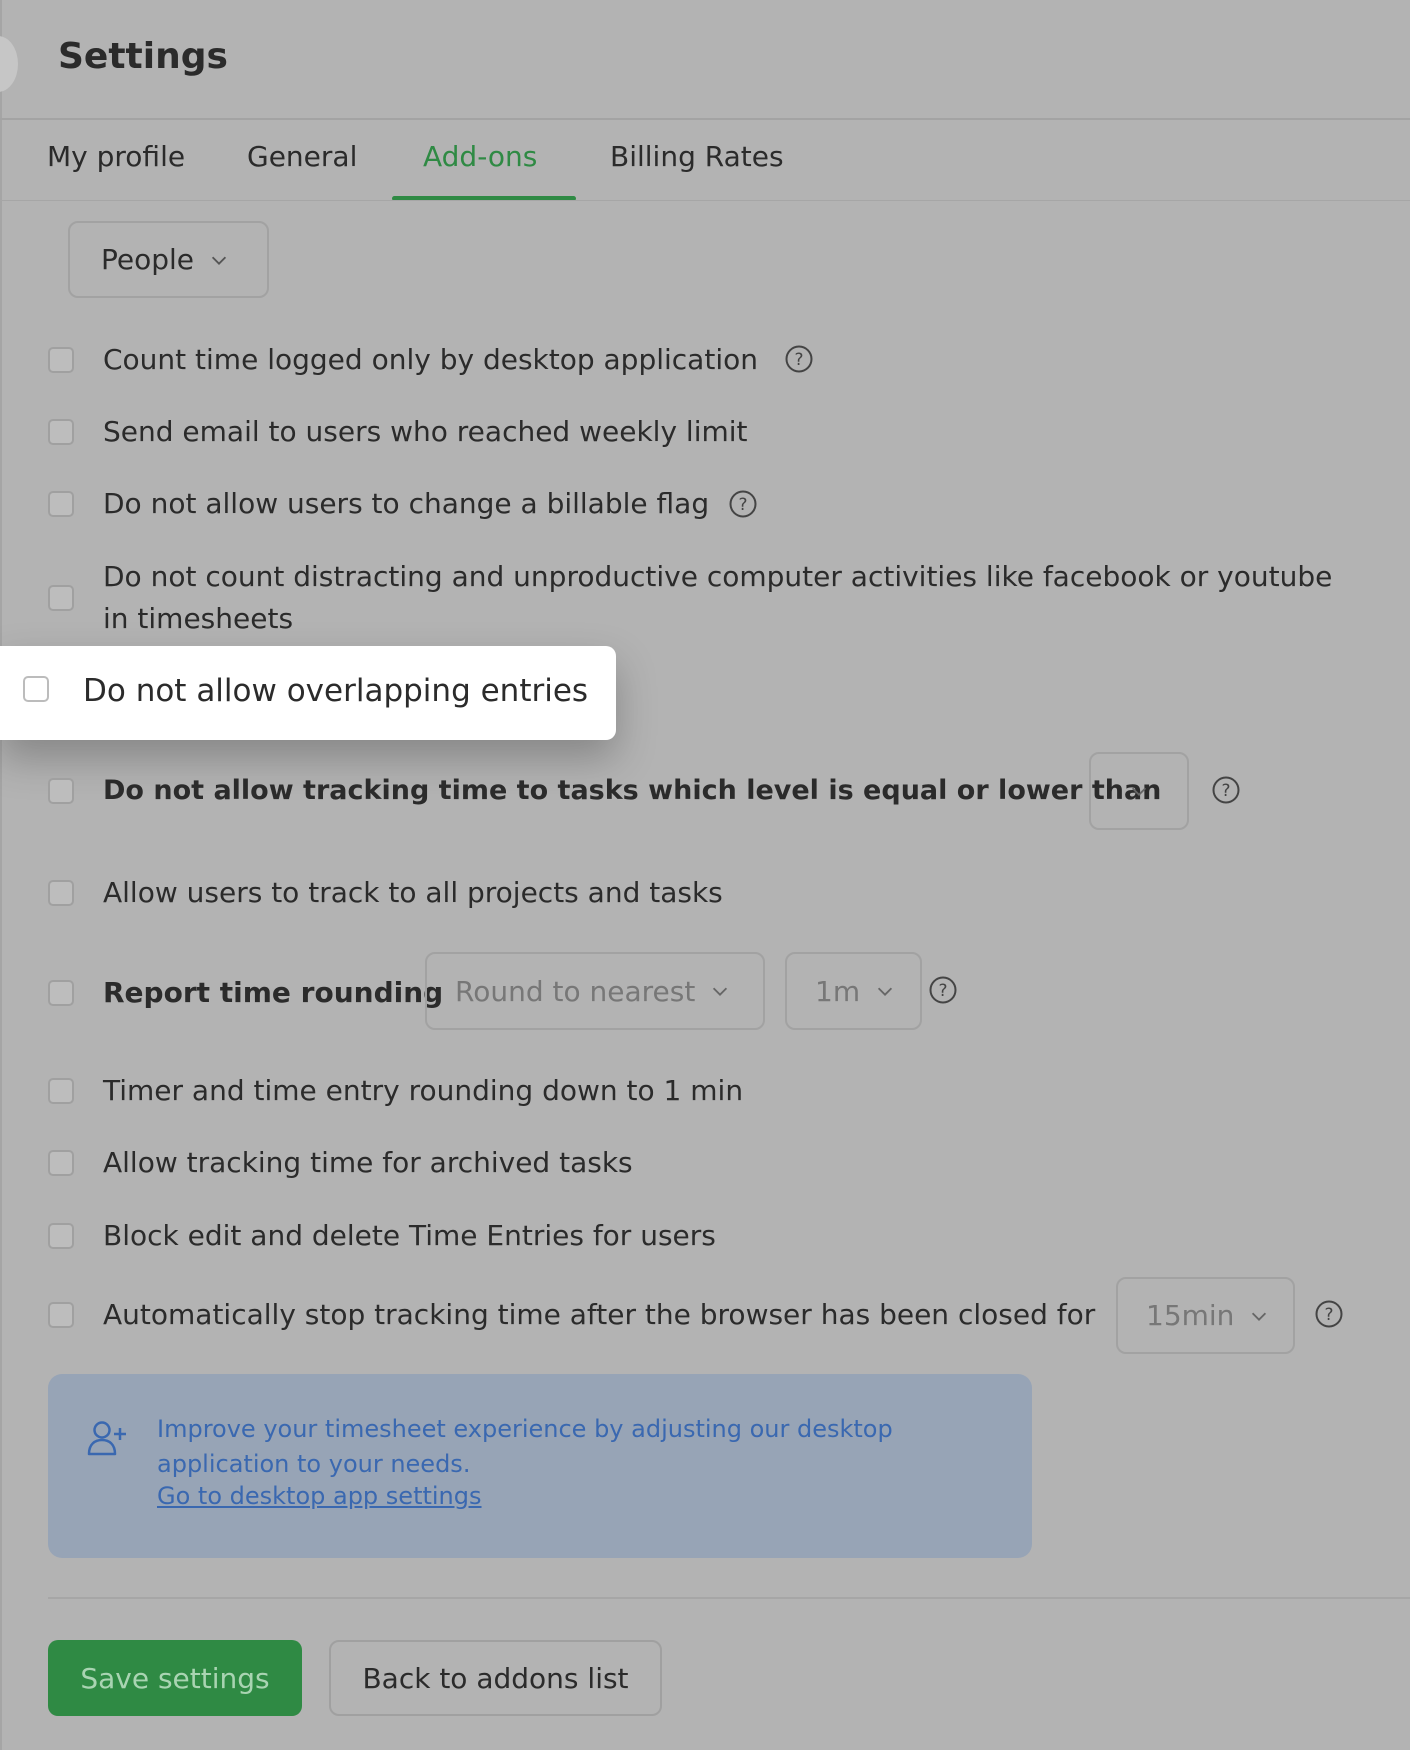 The height and width of the screenshot is (1750, 1410). Describe the element at coordinates (36, 689) in the screenshot. I see `setting-checkbox-overlapping-entries` at that location.